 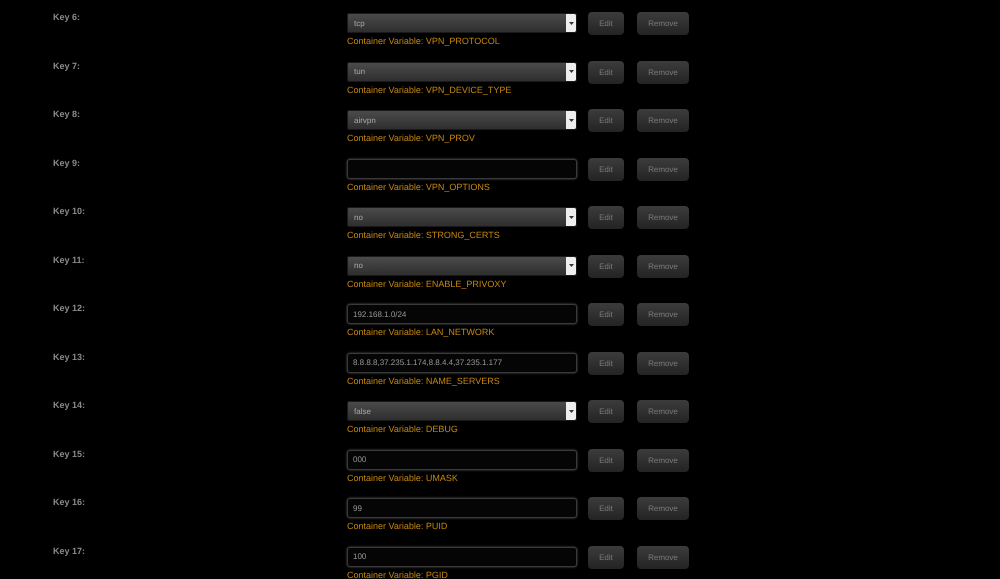 I want to click on dropdown: false, so click(x=462, y=411).